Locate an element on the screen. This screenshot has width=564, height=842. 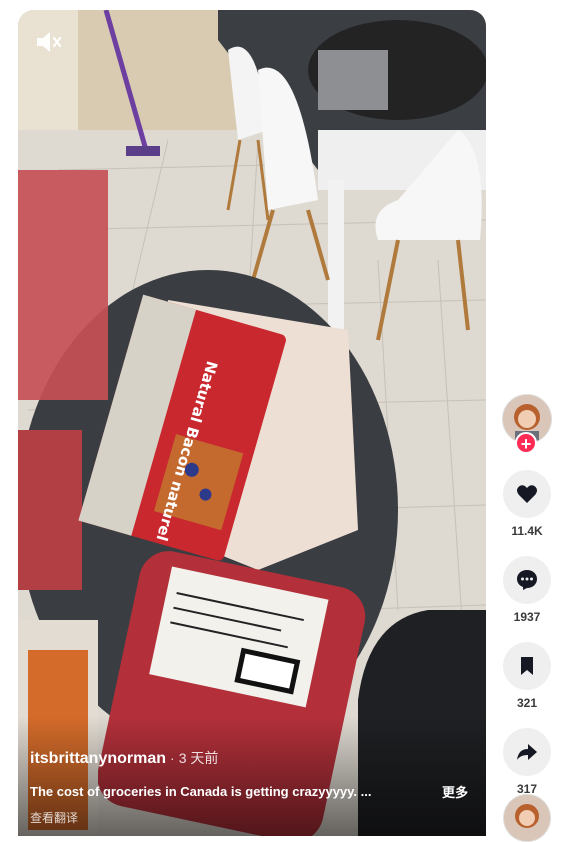
comment-icon is located at coordinates (527, 580).